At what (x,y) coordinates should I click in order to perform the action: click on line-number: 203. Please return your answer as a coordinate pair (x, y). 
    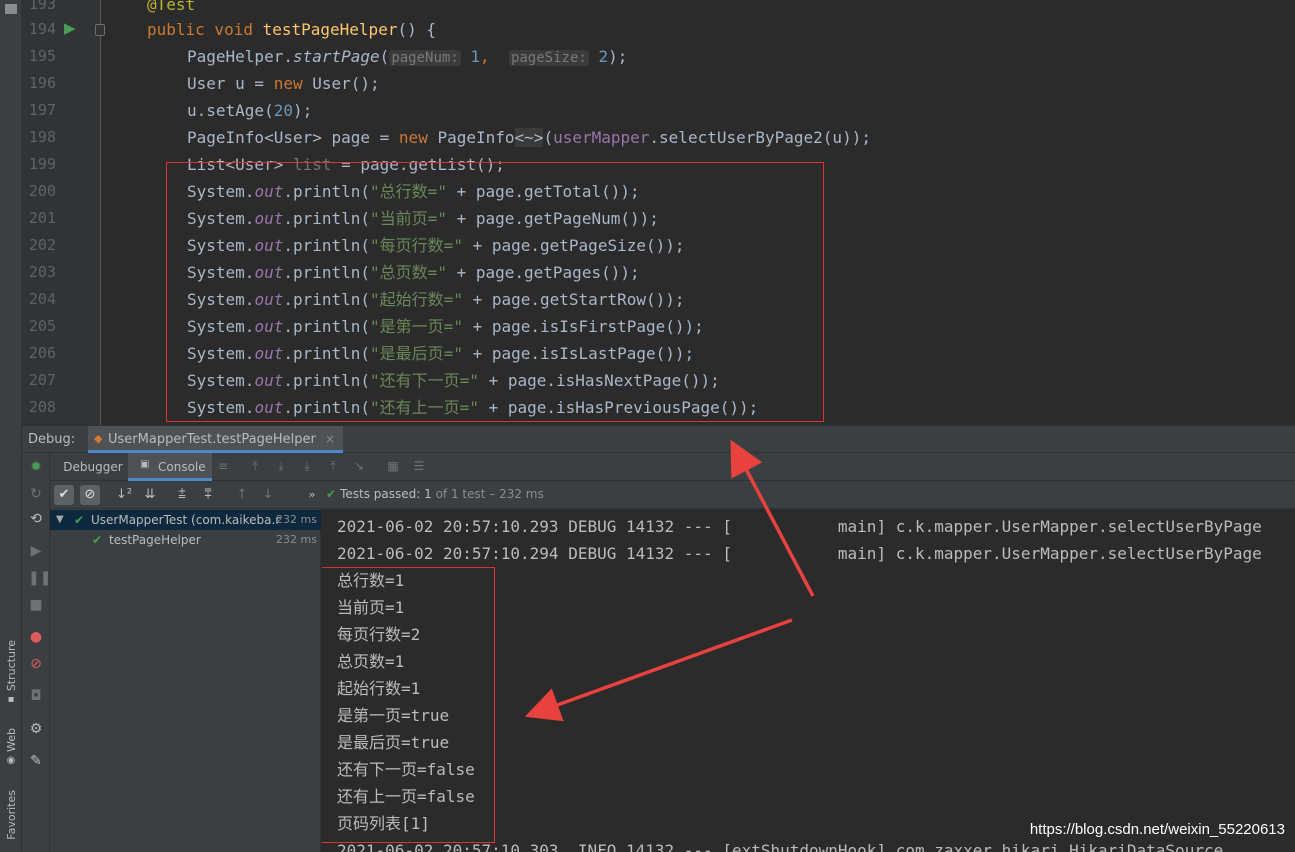
    Looking at the image, I should click on (42, 272).